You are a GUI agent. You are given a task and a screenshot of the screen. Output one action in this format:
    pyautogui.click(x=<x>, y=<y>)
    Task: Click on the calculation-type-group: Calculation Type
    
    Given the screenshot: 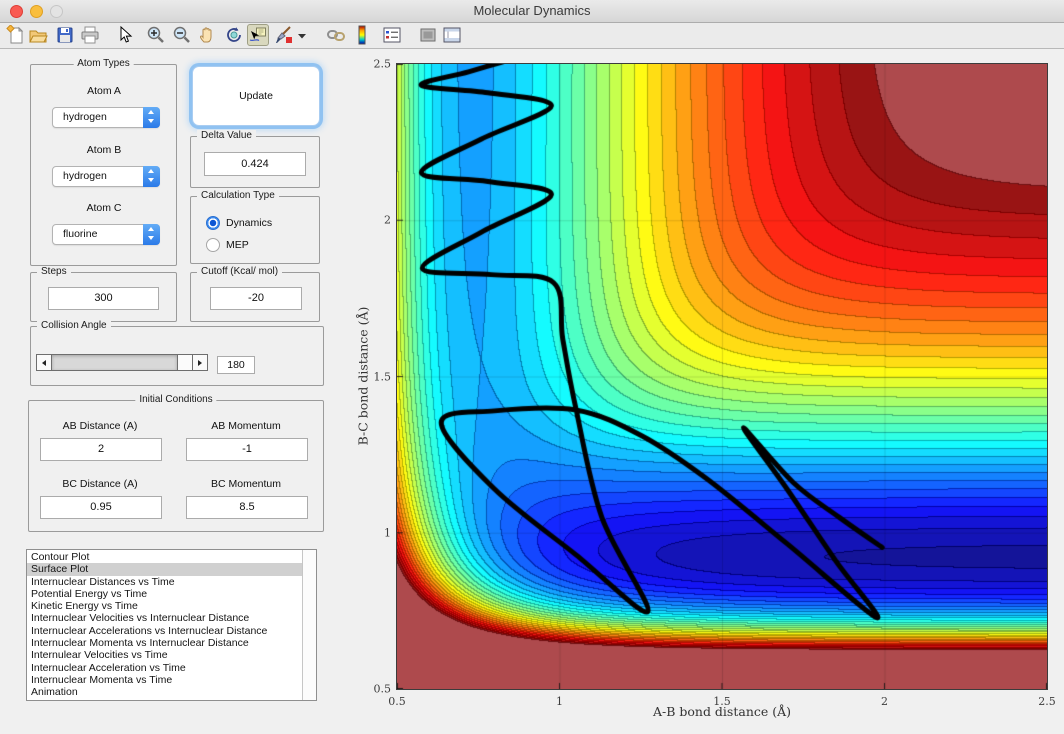 What is the action you would take?
    pyautogui.click(x=255, y=227)
    